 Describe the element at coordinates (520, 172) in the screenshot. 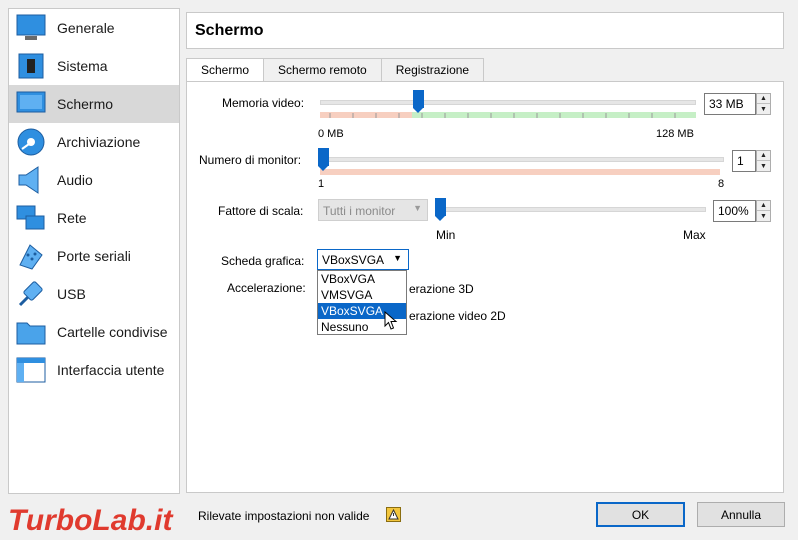

I see `monitors-band-red` at that location.